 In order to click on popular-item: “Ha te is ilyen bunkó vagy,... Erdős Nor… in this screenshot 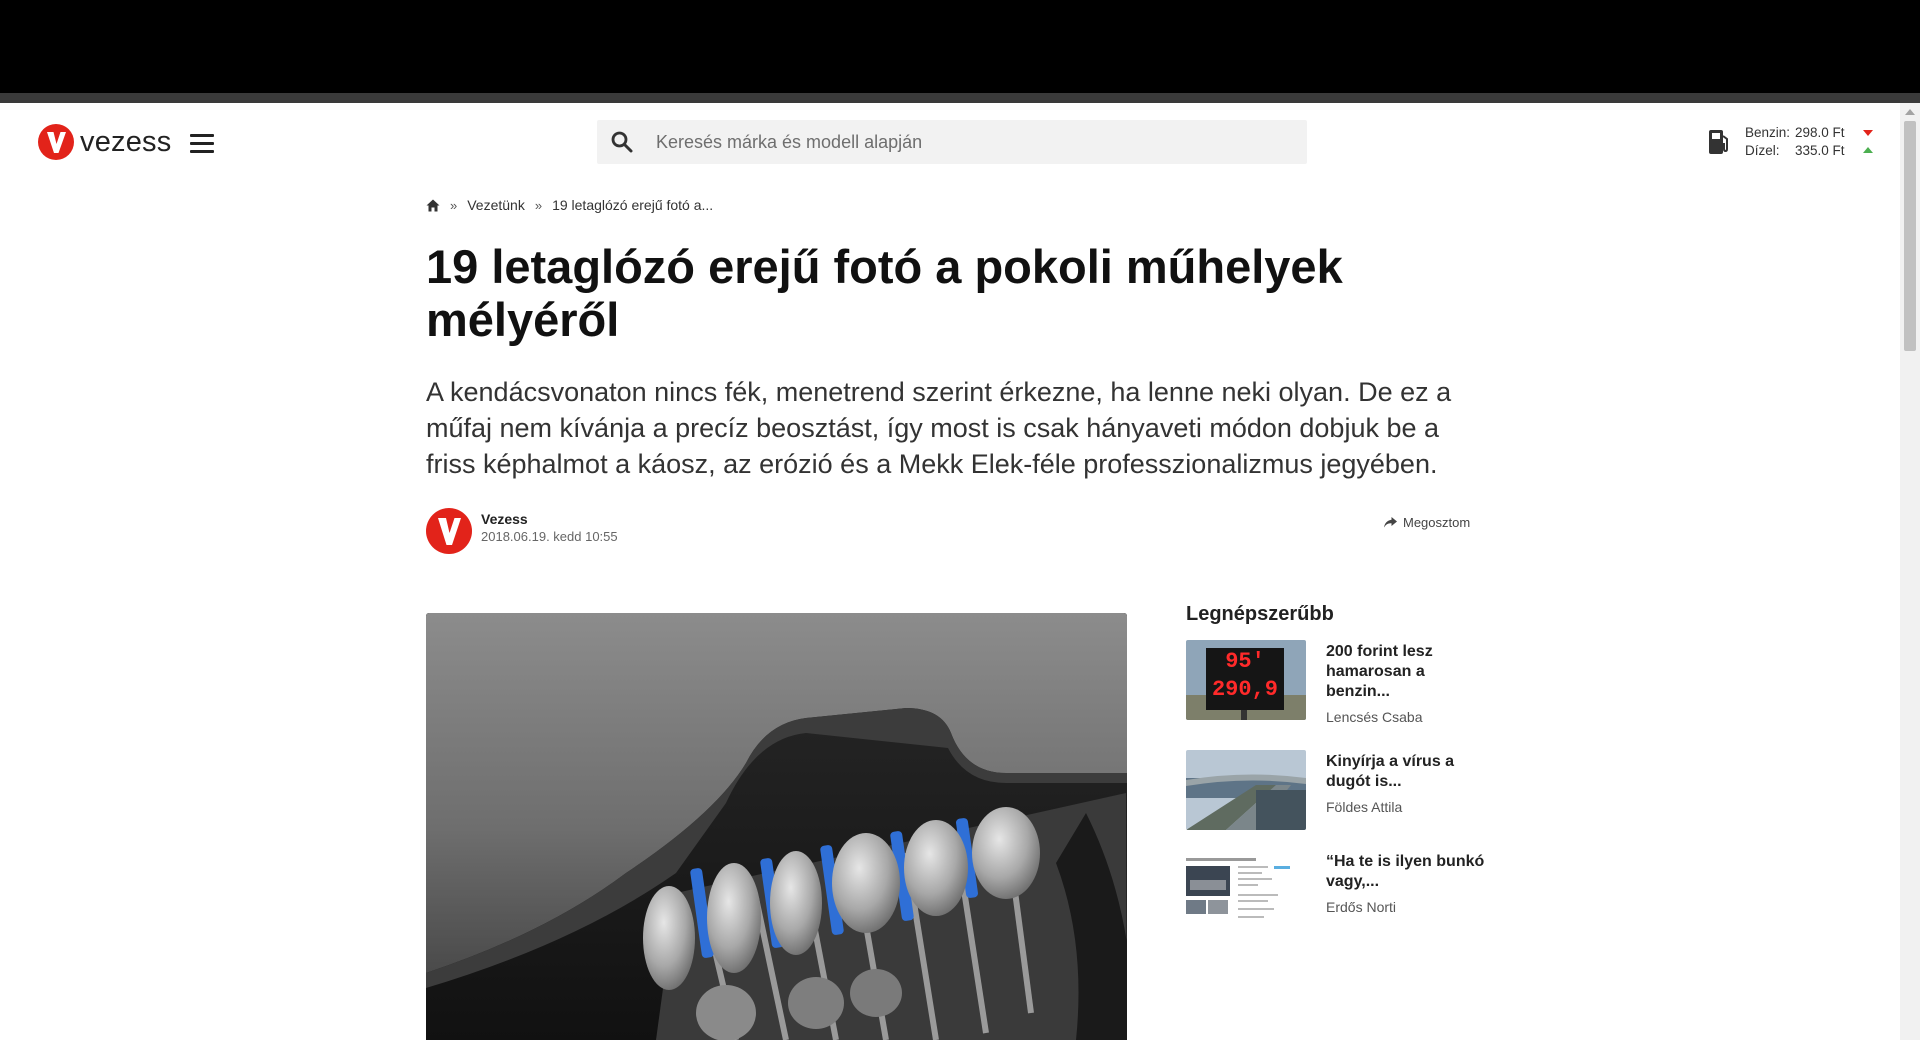, I will do `click(1336, 890)`.